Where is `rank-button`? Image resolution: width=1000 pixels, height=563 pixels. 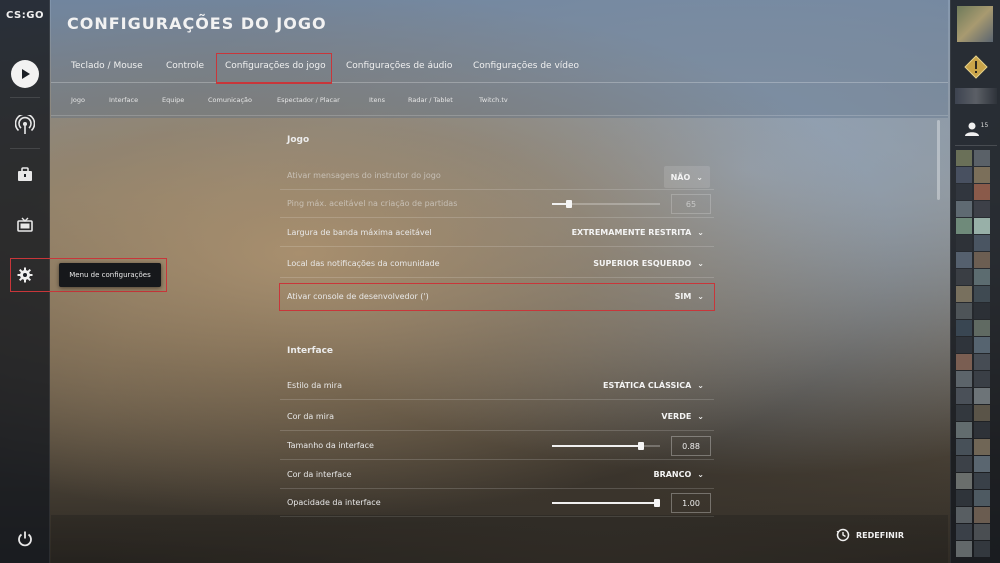 rank-button is located at coordinates (976, 67).